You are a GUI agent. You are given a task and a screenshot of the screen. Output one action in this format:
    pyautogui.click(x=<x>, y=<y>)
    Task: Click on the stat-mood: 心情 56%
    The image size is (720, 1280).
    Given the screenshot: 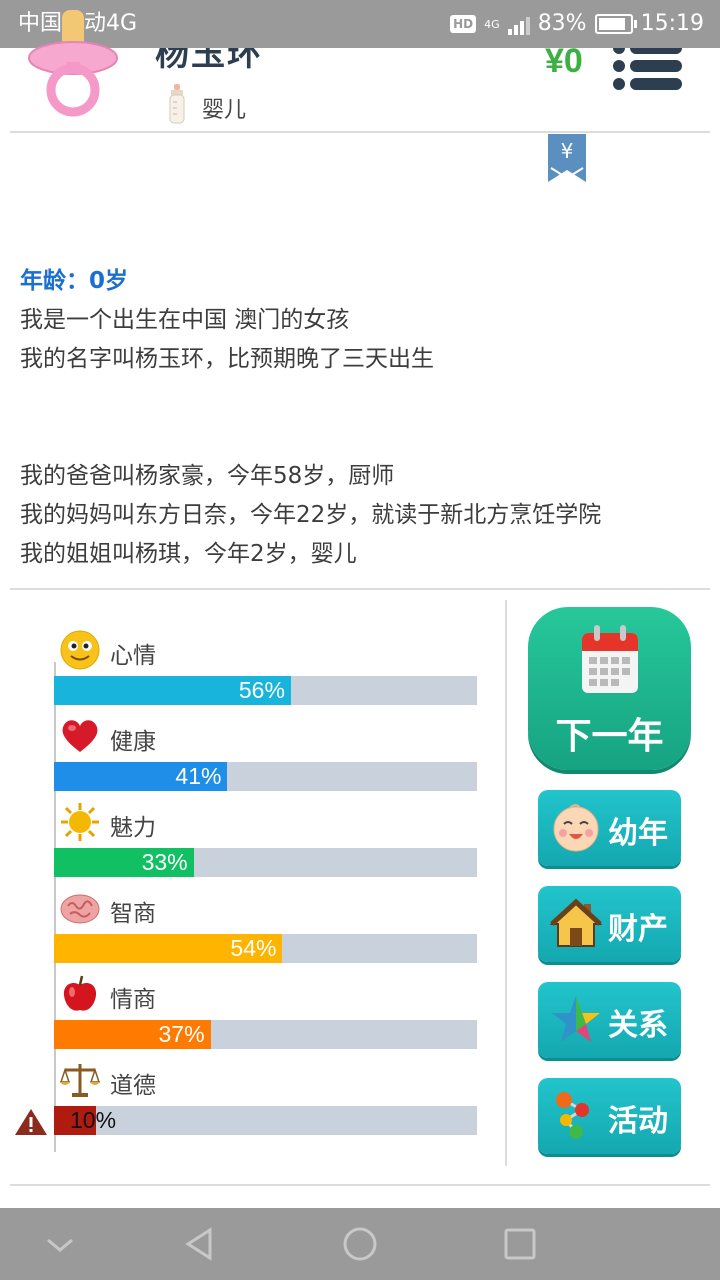 What is the action you would take?
    pyautogui.click(x=266, y=673)
    